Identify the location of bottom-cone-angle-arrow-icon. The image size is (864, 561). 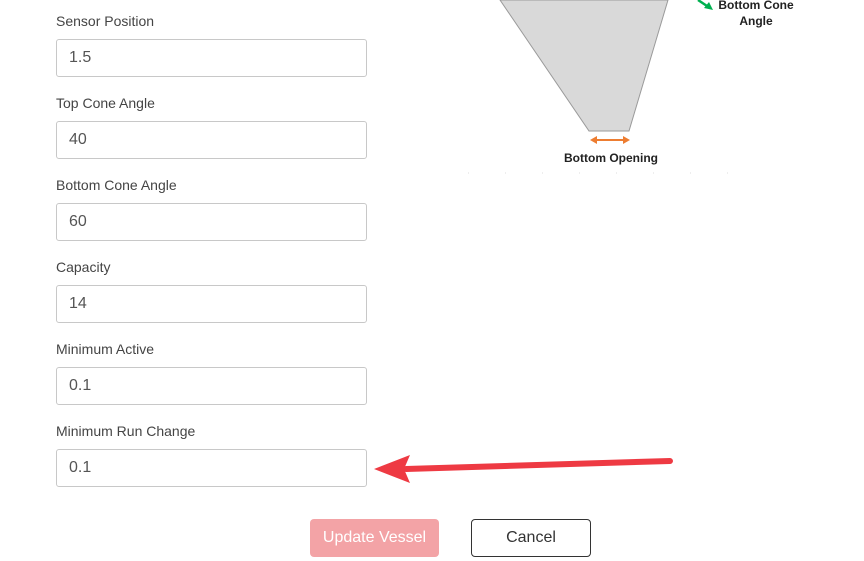
(705, 5).